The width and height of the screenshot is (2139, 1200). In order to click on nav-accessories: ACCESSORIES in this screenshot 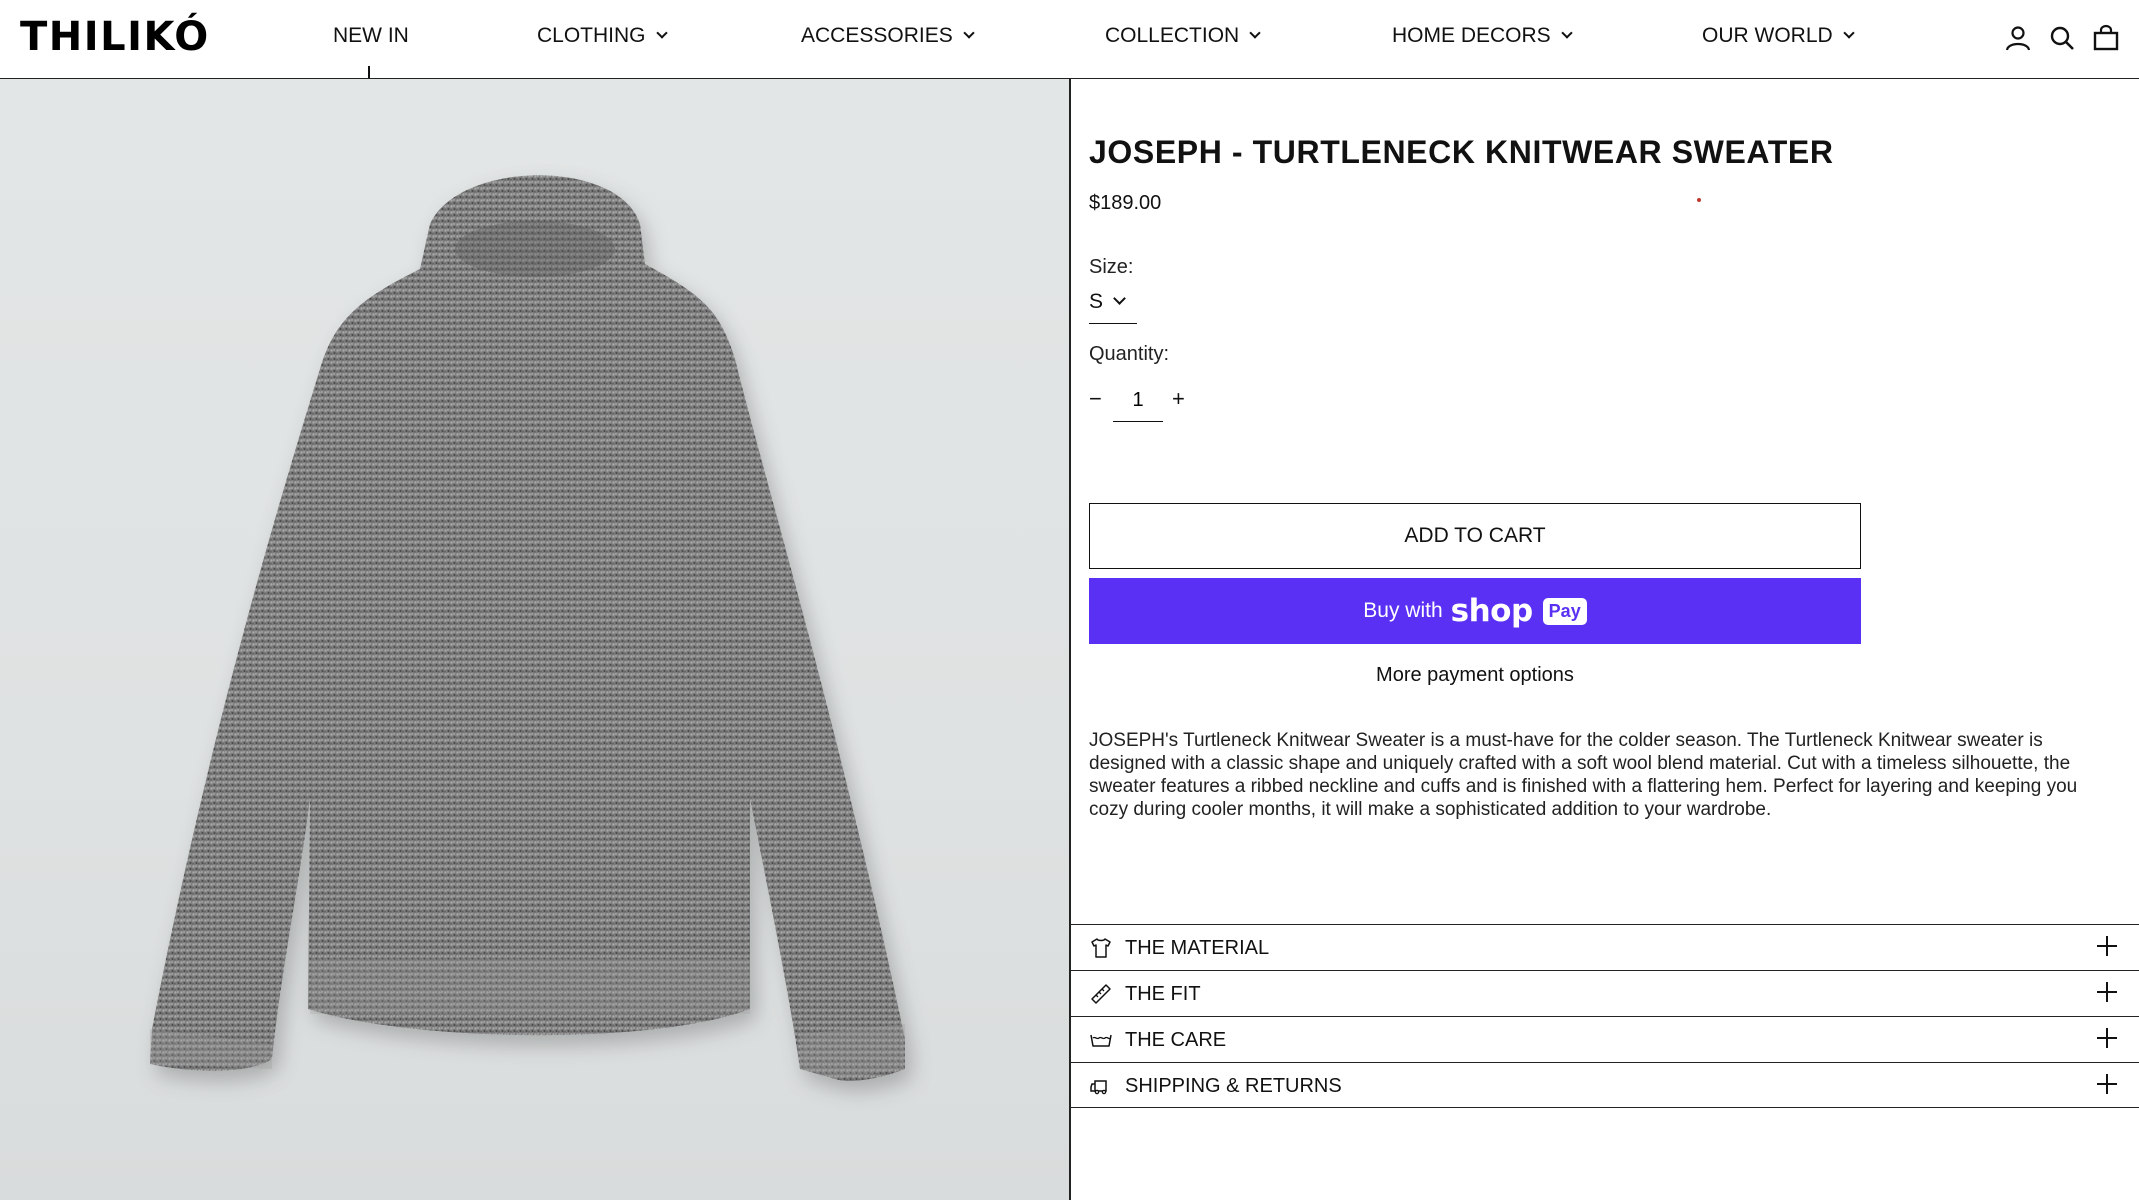, I will do `click(888, 36)`.